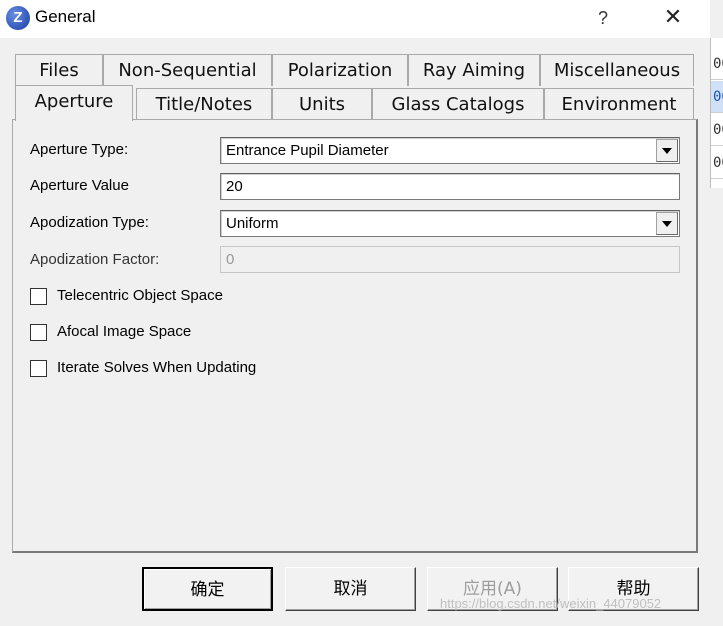  Describe the element at coordinates (38, 368) in the screenshot. I see `iterate-solves-checkbox` at that location.